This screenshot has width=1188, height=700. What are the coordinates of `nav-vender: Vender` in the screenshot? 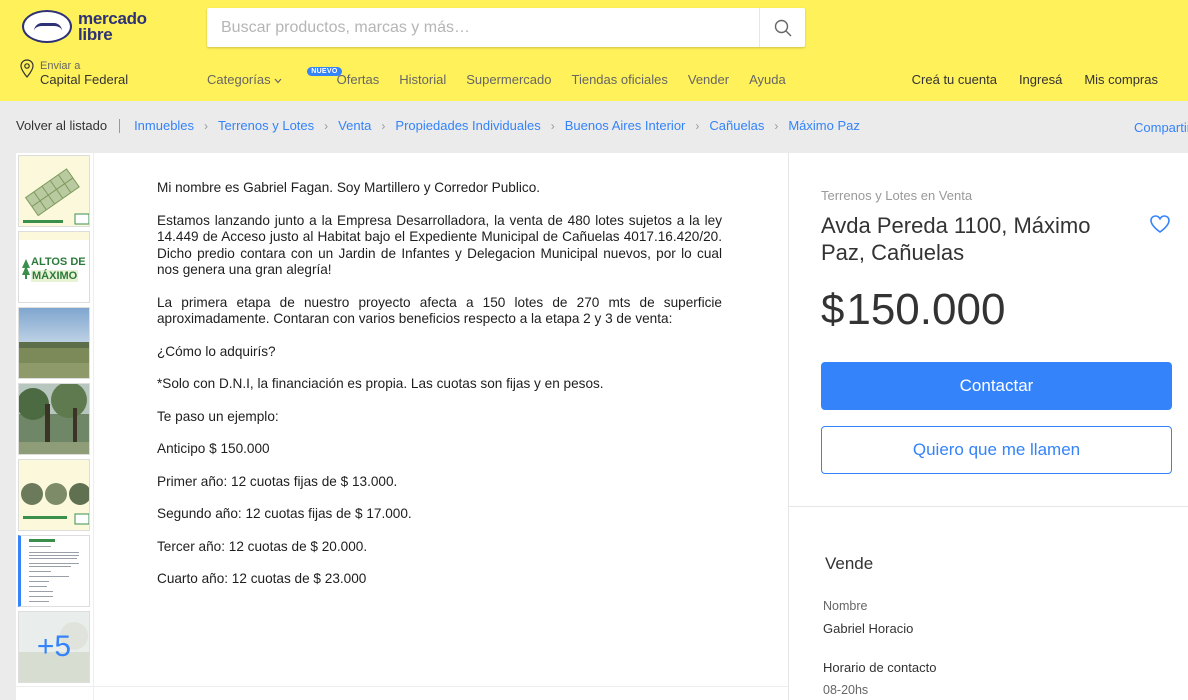 It's located at (708, 79).